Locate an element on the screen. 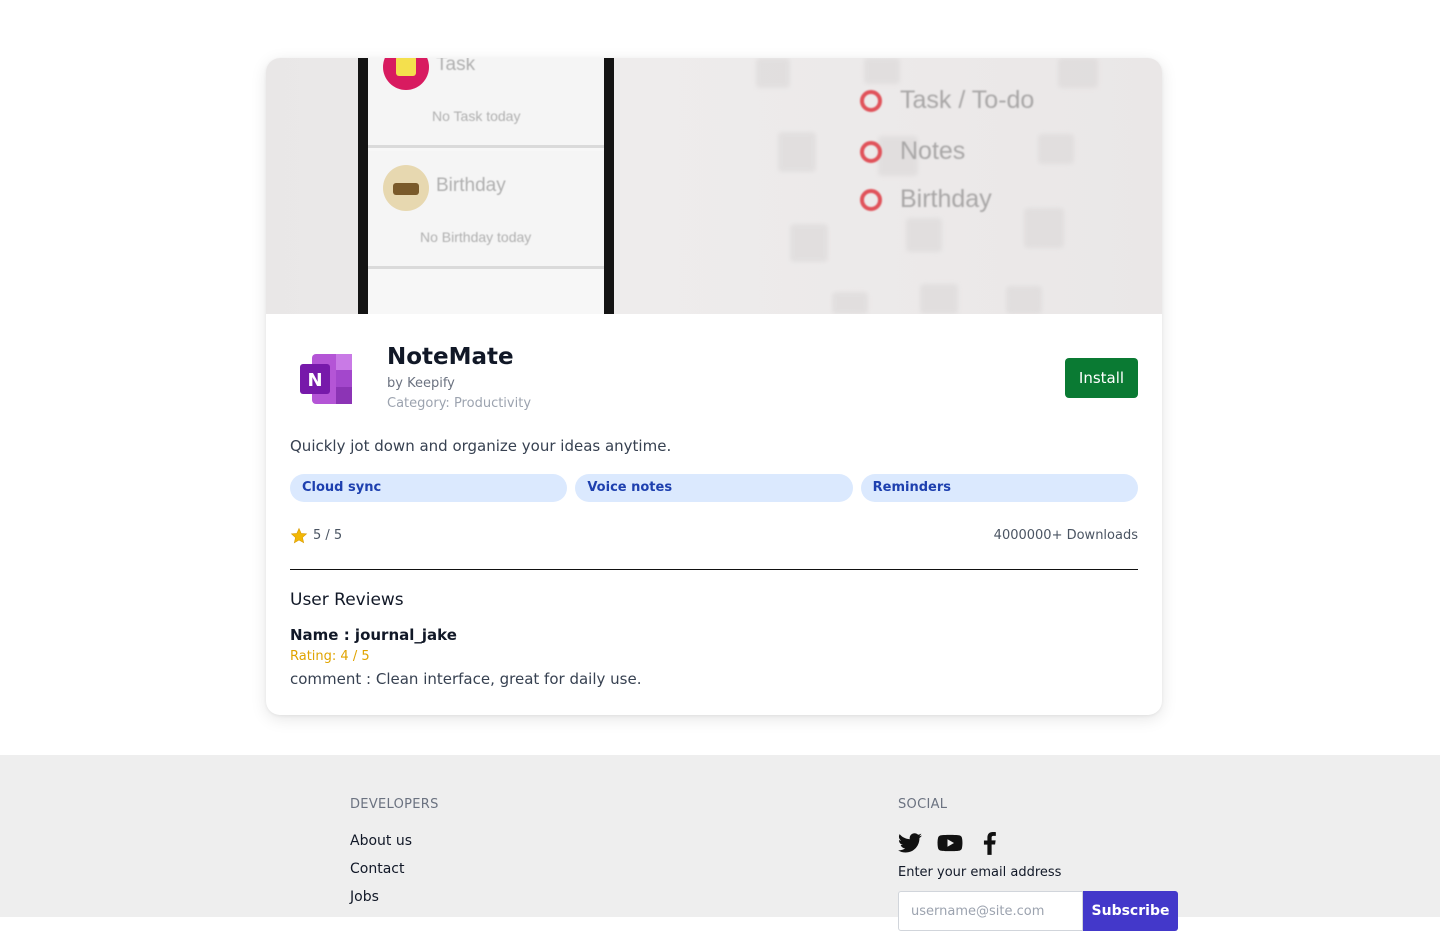  task-icon is located at coordinates (406, 74).